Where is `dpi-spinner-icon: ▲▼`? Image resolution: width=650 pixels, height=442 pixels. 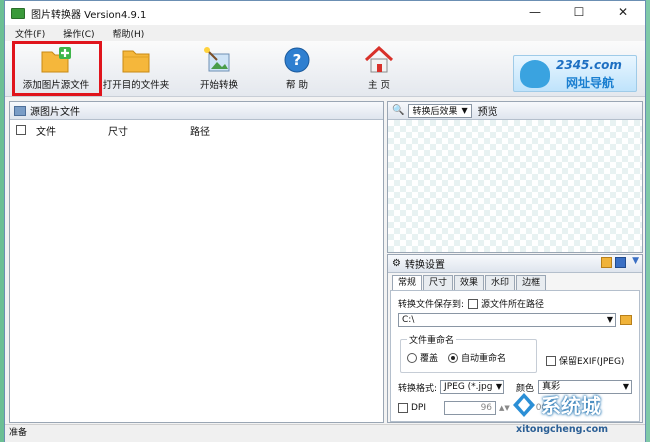
dpi-spinner-icon: ▲▼ is located at coordinates (504, 408).